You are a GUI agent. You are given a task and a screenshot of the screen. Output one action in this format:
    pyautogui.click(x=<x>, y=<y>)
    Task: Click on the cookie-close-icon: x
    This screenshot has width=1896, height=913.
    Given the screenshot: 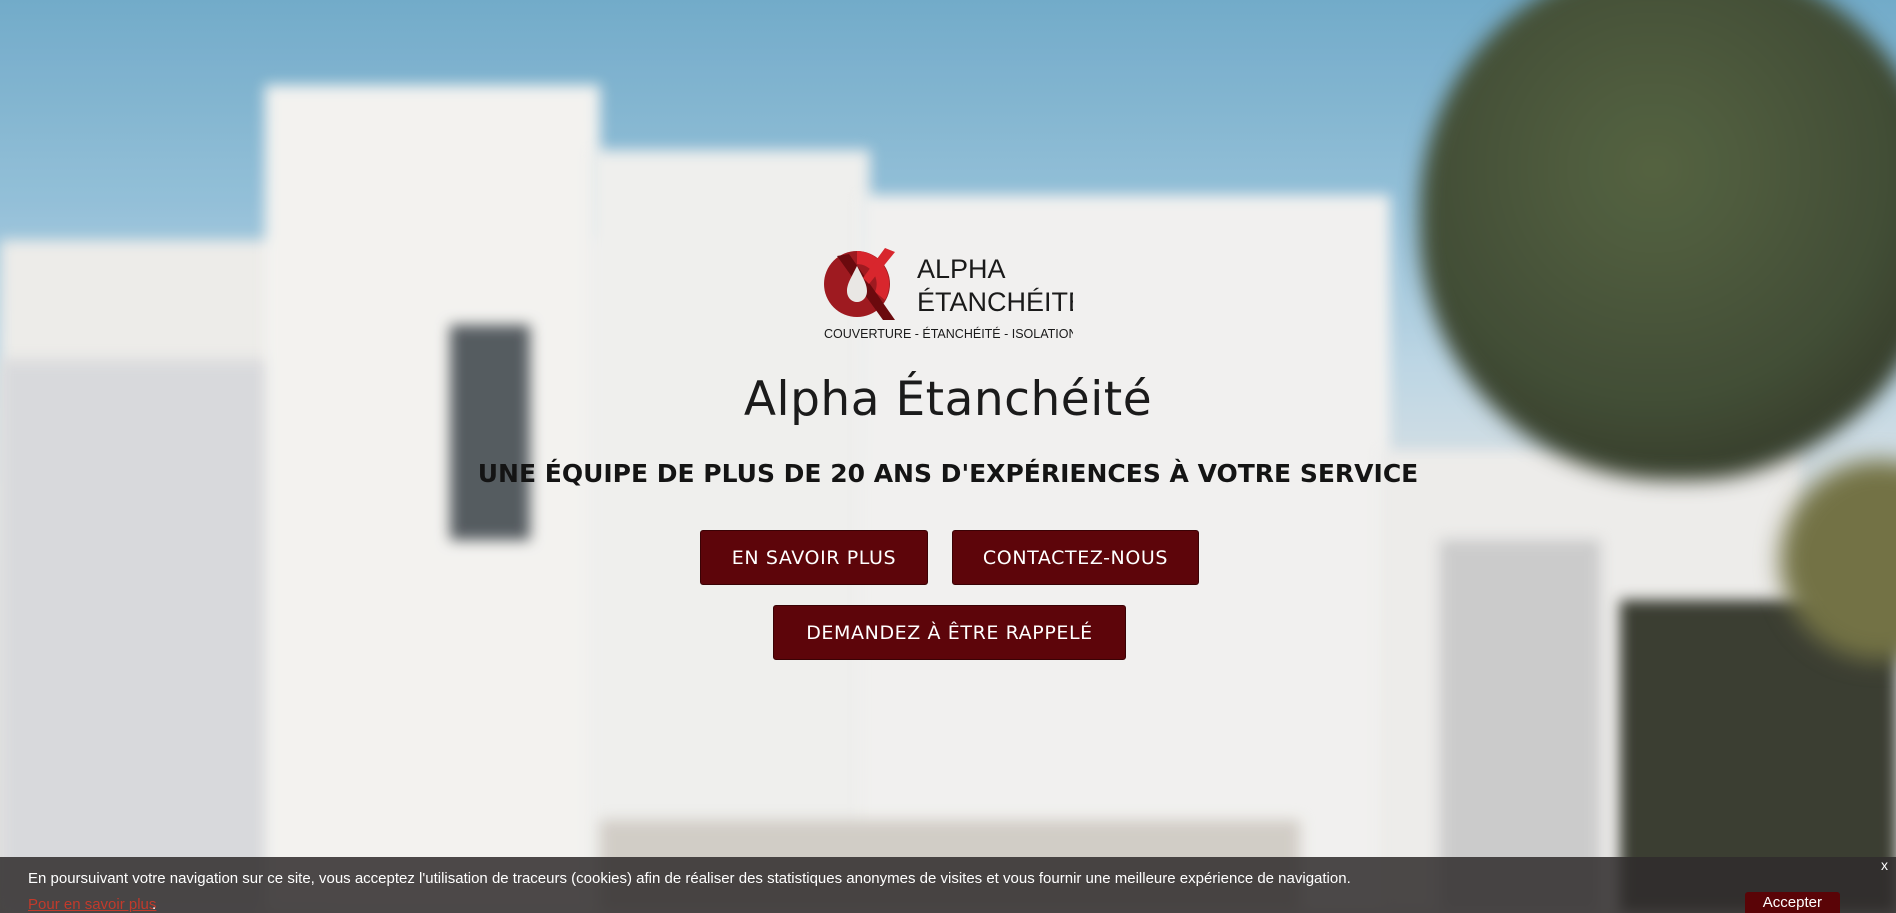 What is the action you would take?
    pyautogui.click(x=1884, y=865)
    